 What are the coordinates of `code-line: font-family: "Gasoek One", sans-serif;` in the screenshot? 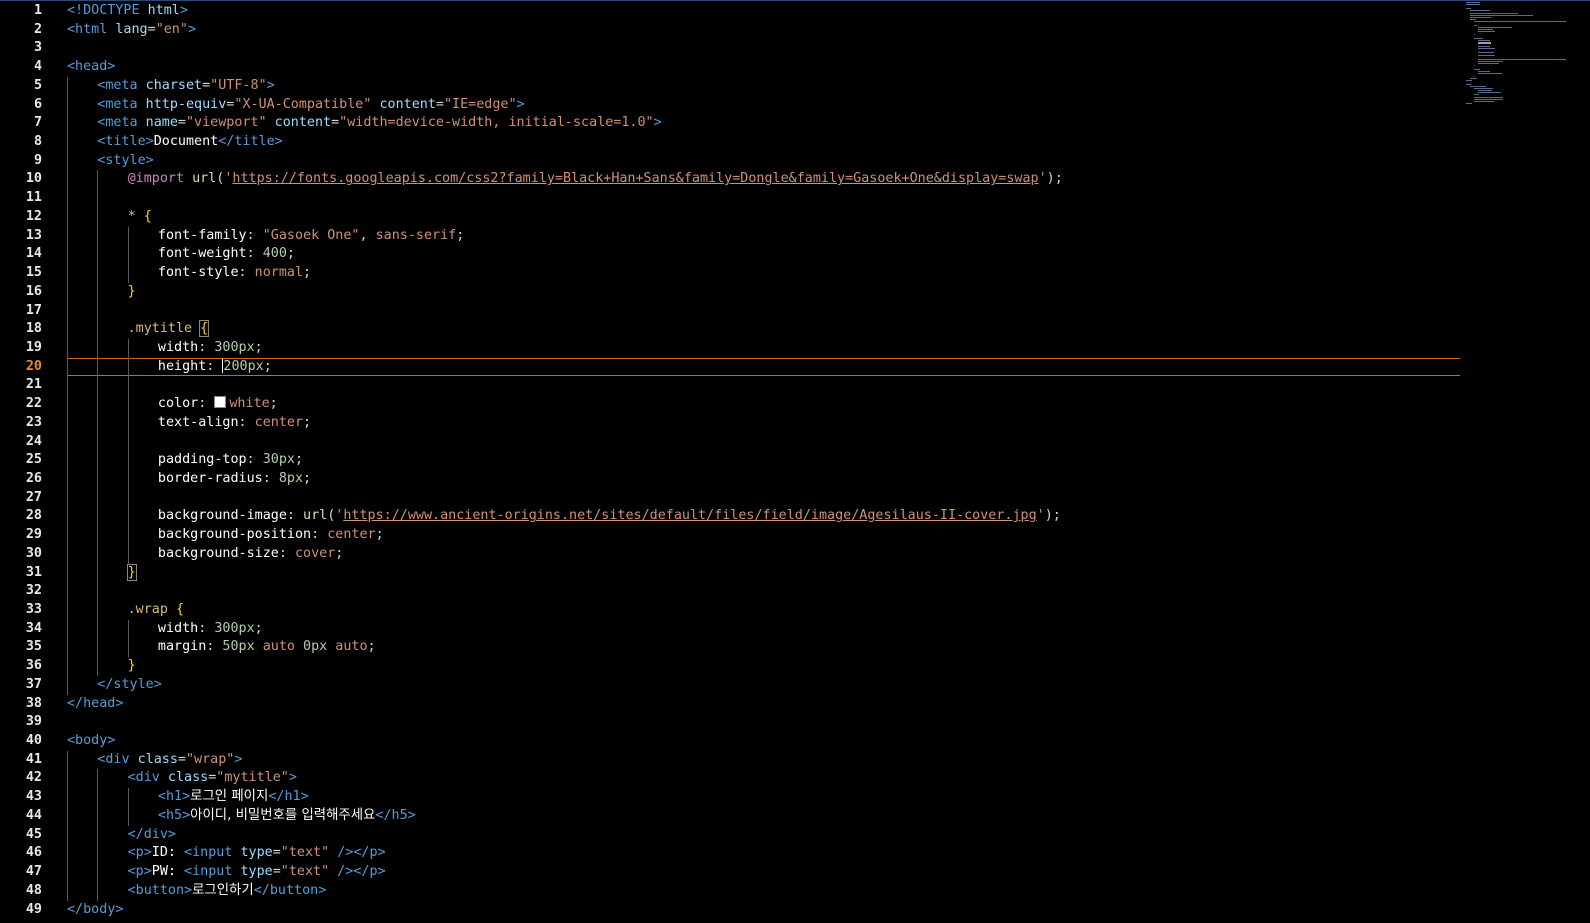 It's located at (763, 236).